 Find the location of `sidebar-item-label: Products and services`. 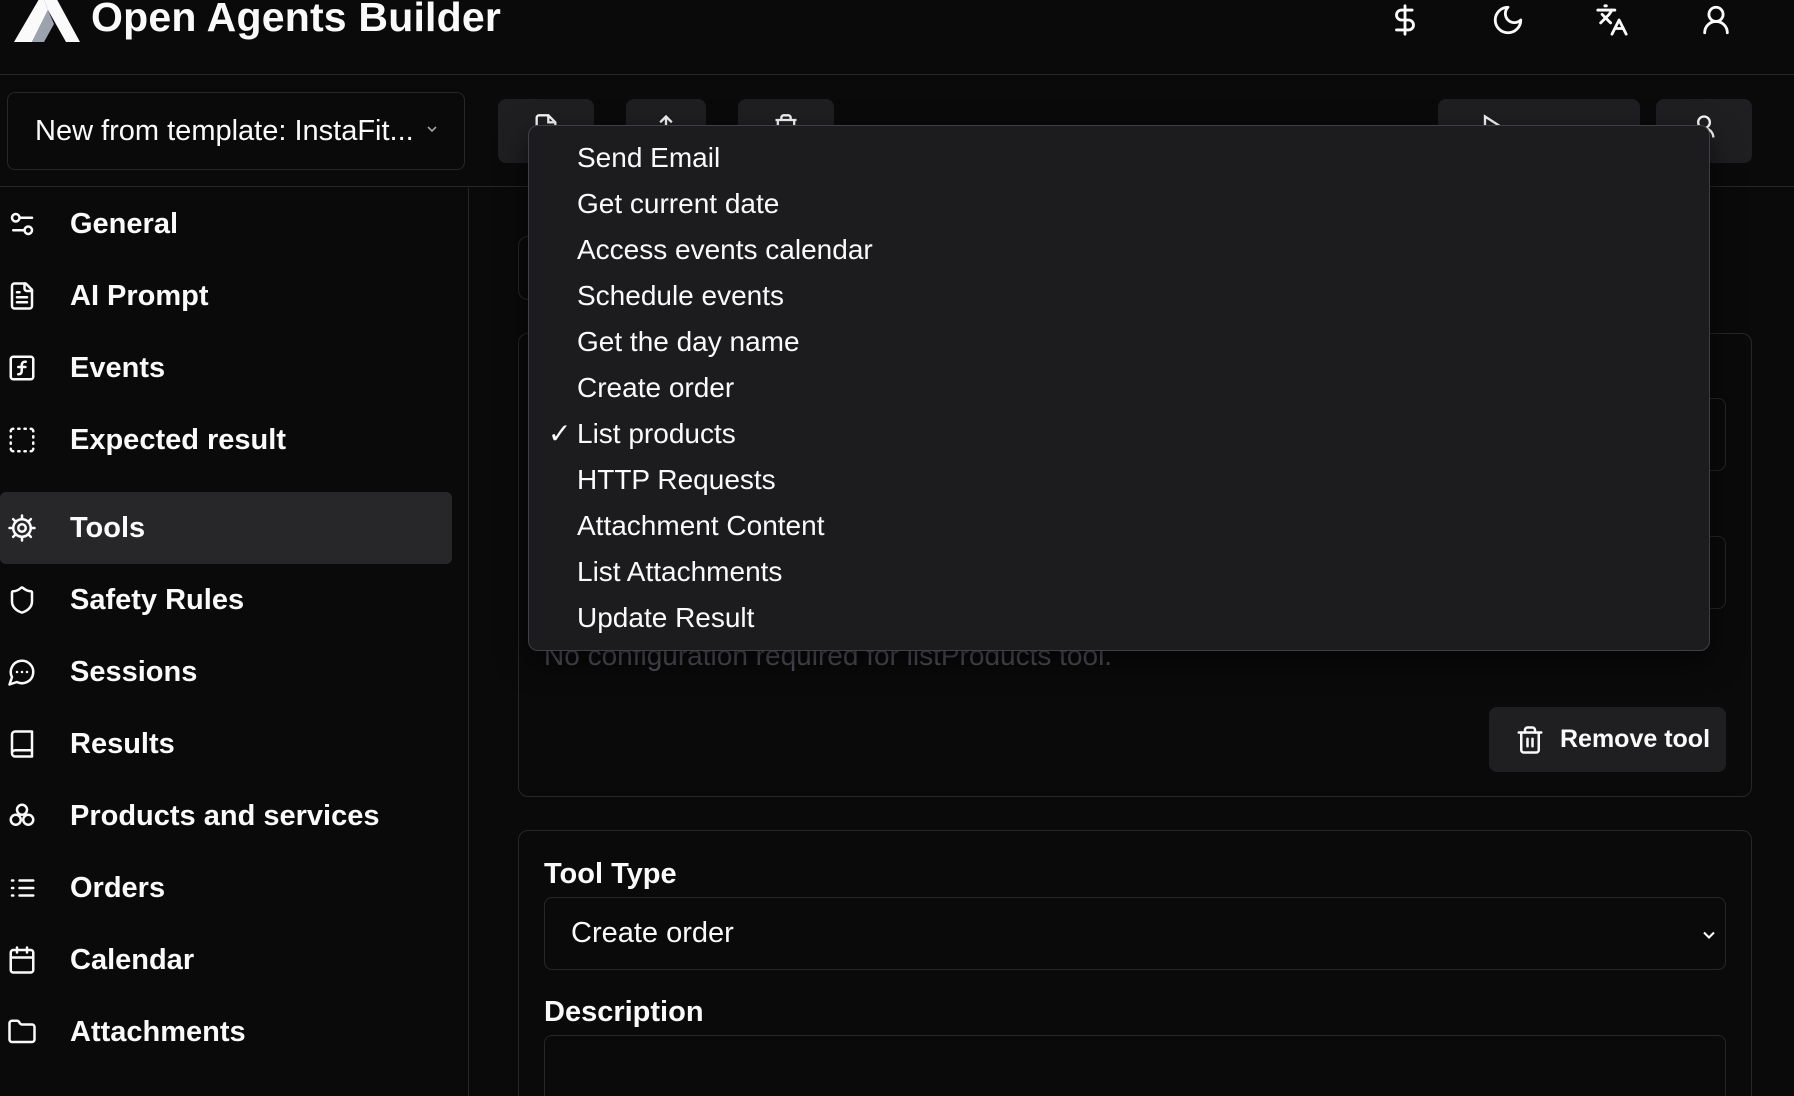

sidebar-item-label: Products and services is located at coordinates (225, 816).